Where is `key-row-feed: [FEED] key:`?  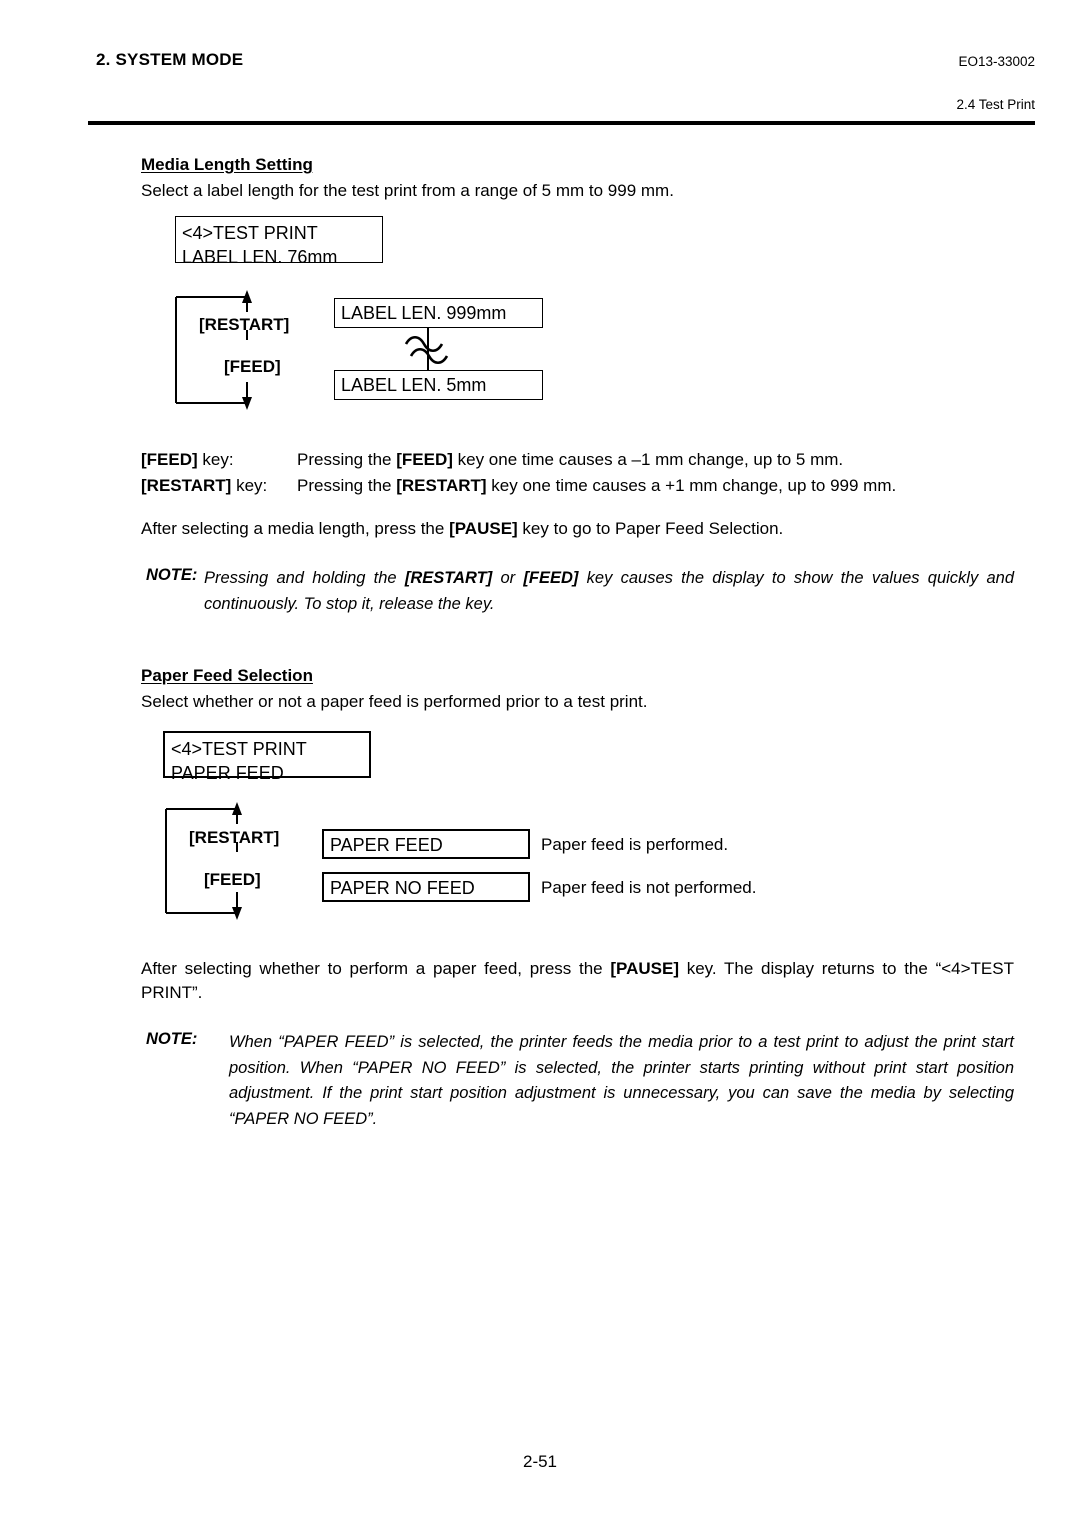 key-row-feed: [FEED] key: is located at coordinates (187, 460).